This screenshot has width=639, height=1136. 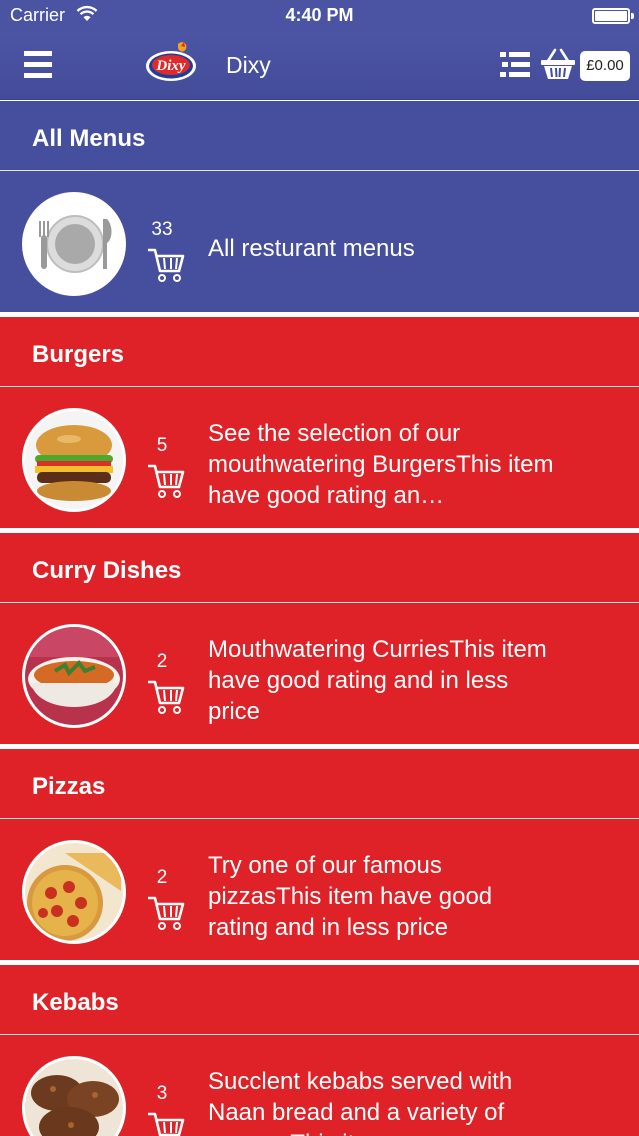 What do you see at coordinates (78, 354) in the screenshot?
I see `section-title: Burgers` at bounding box center [78, 354].